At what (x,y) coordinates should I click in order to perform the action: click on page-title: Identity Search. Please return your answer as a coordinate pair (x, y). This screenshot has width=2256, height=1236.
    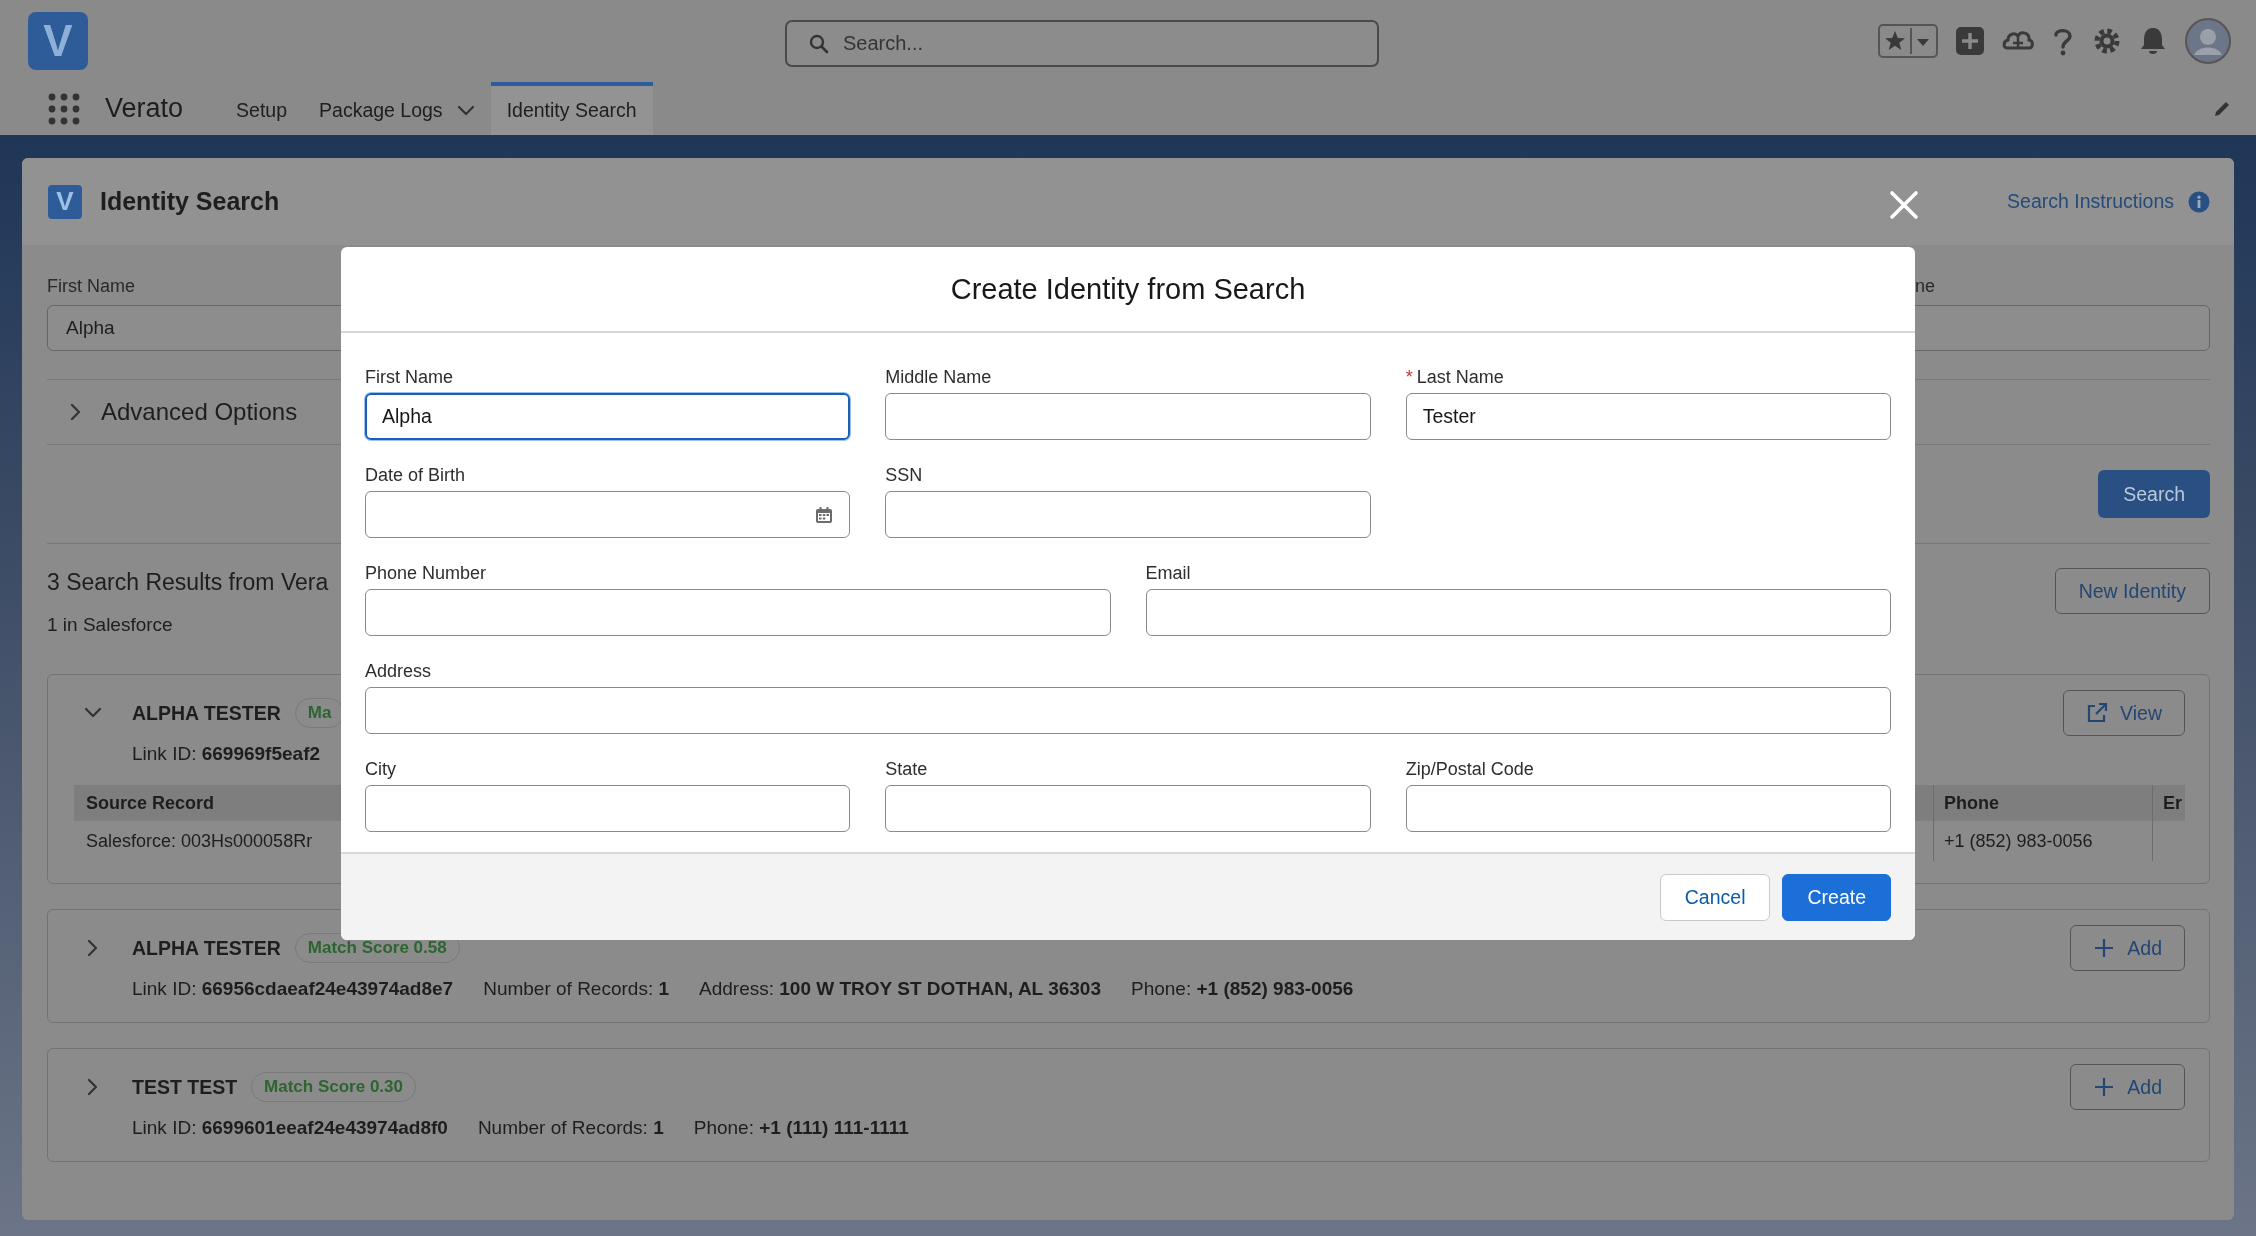
    Looking at the image, I should click on (190, 201).